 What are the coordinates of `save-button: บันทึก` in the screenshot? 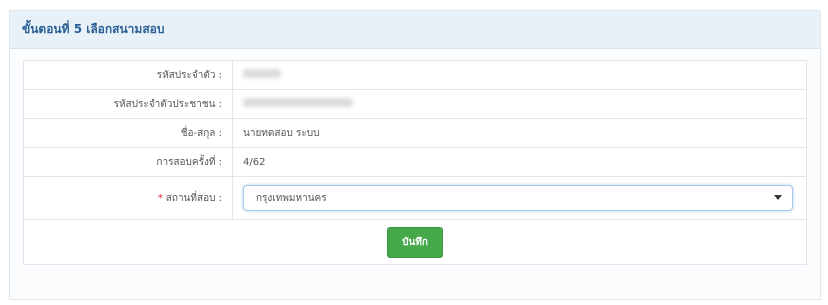 It's located at (415, 242).